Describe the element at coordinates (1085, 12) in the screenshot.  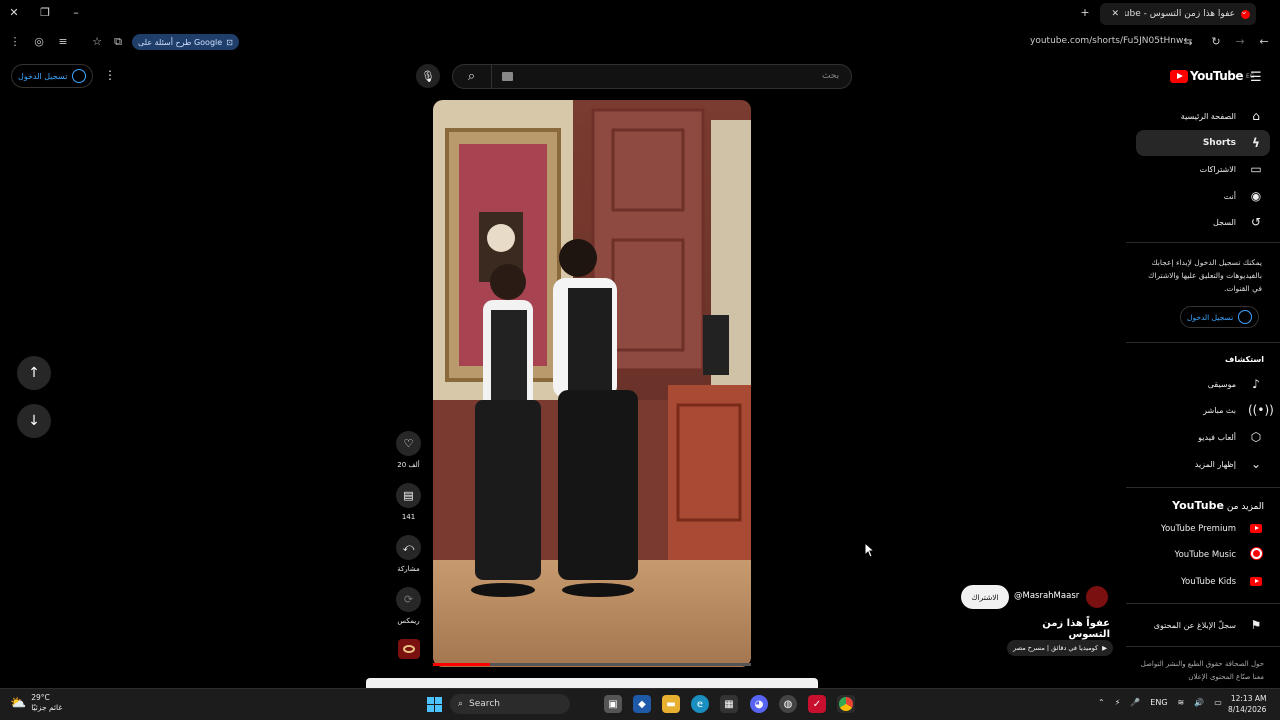
I see `new-tab-icon: +` at that location.